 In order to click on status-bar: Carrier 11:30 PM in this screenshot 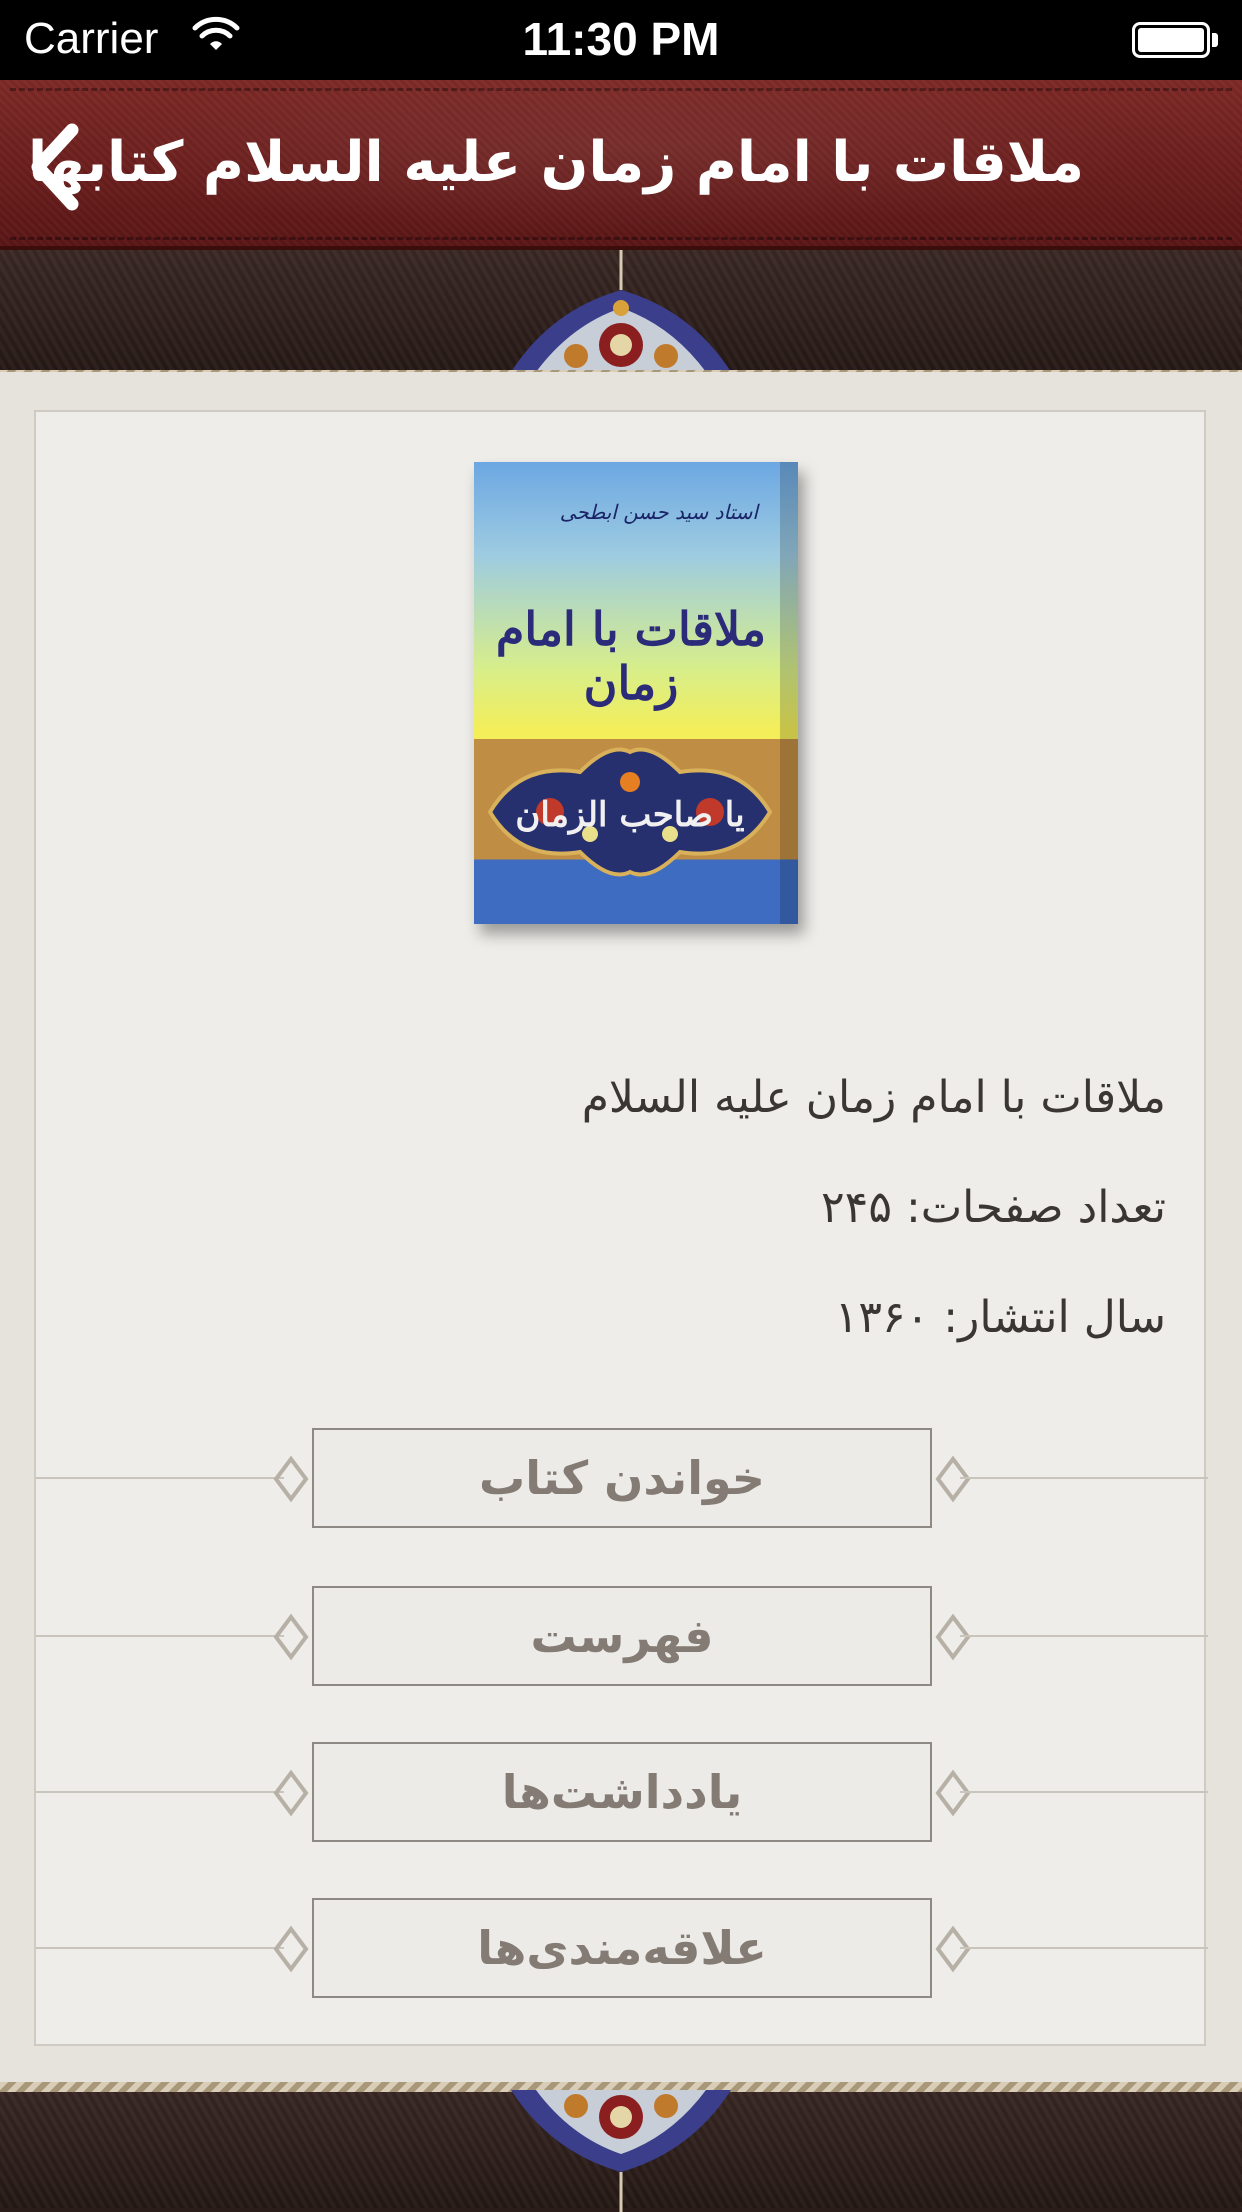, I will do `click(621, 40)`.